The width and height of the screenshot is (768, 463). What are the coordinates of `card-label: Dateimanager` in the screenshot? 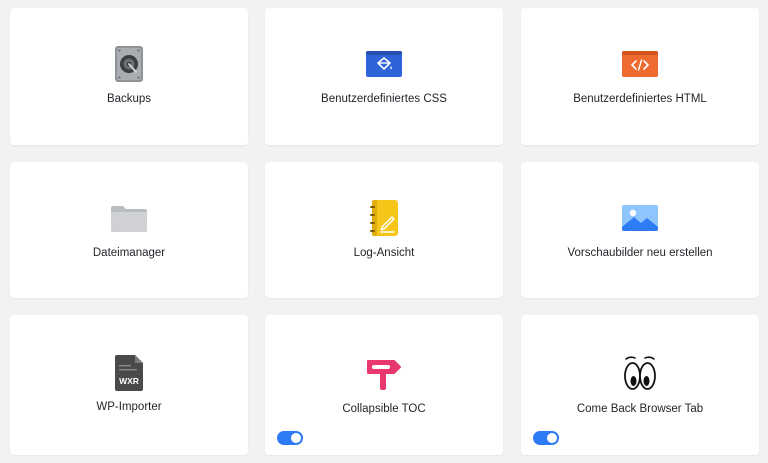 It's located at (129, 253).